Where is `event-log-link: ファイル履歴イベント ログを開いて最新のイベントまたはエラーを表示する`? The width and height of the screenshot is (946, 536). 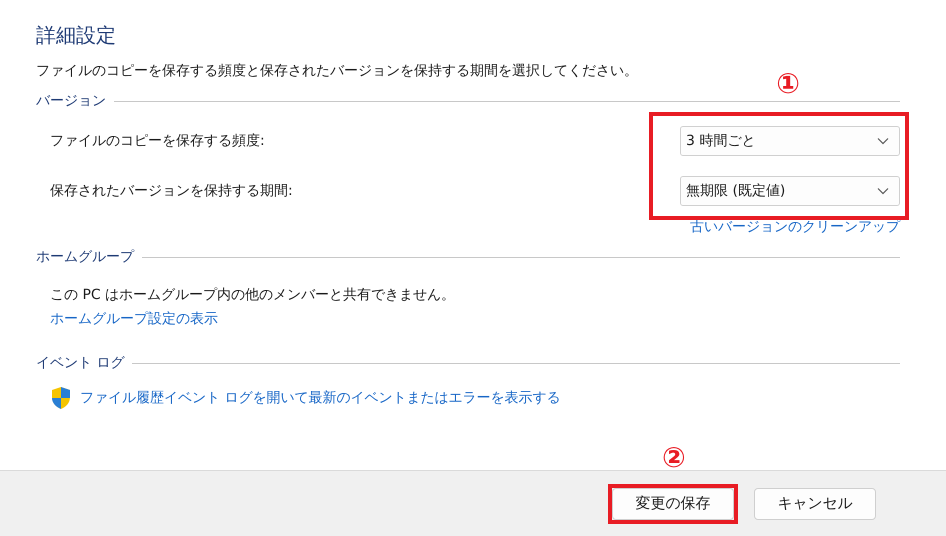 event-log-link: ファイル履歴イベント ログを開いて最新のイベントまたはエラーを表示する is located at coordinates (320, 398).